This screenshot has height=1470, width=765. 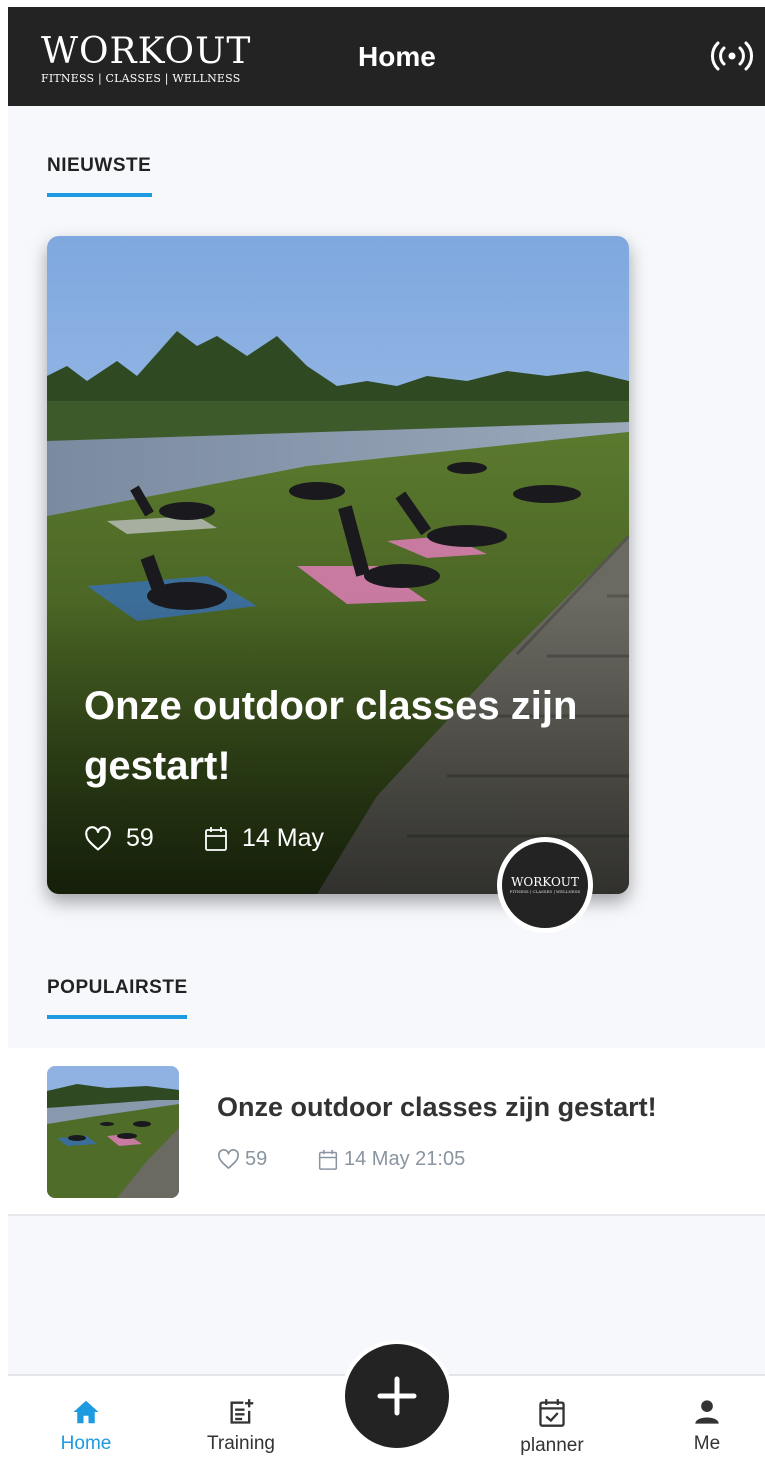 I want to click on section-underline-popular, so click(x=117, y=1017).